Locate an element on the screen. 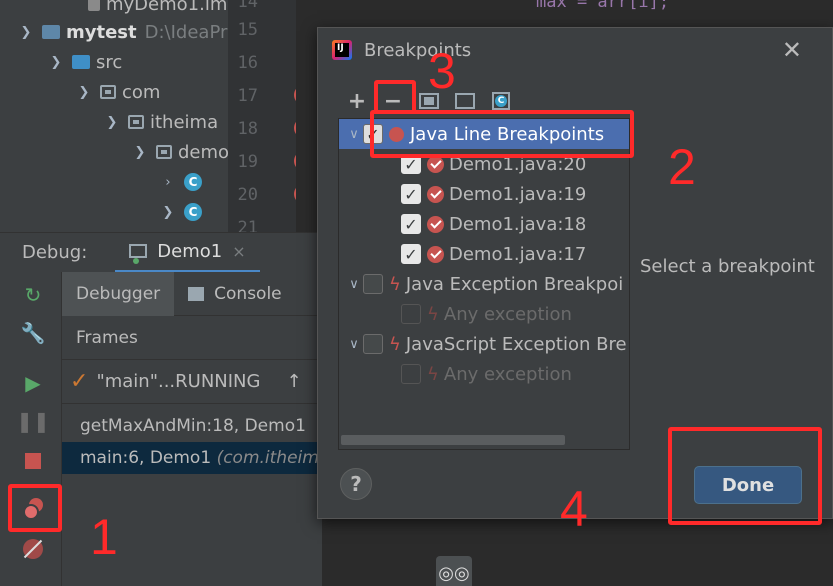 Image resolution: width=833 pixels, height=586 pixels. tree-item-class-2: ❯ C is located at coordinates (181, 212).